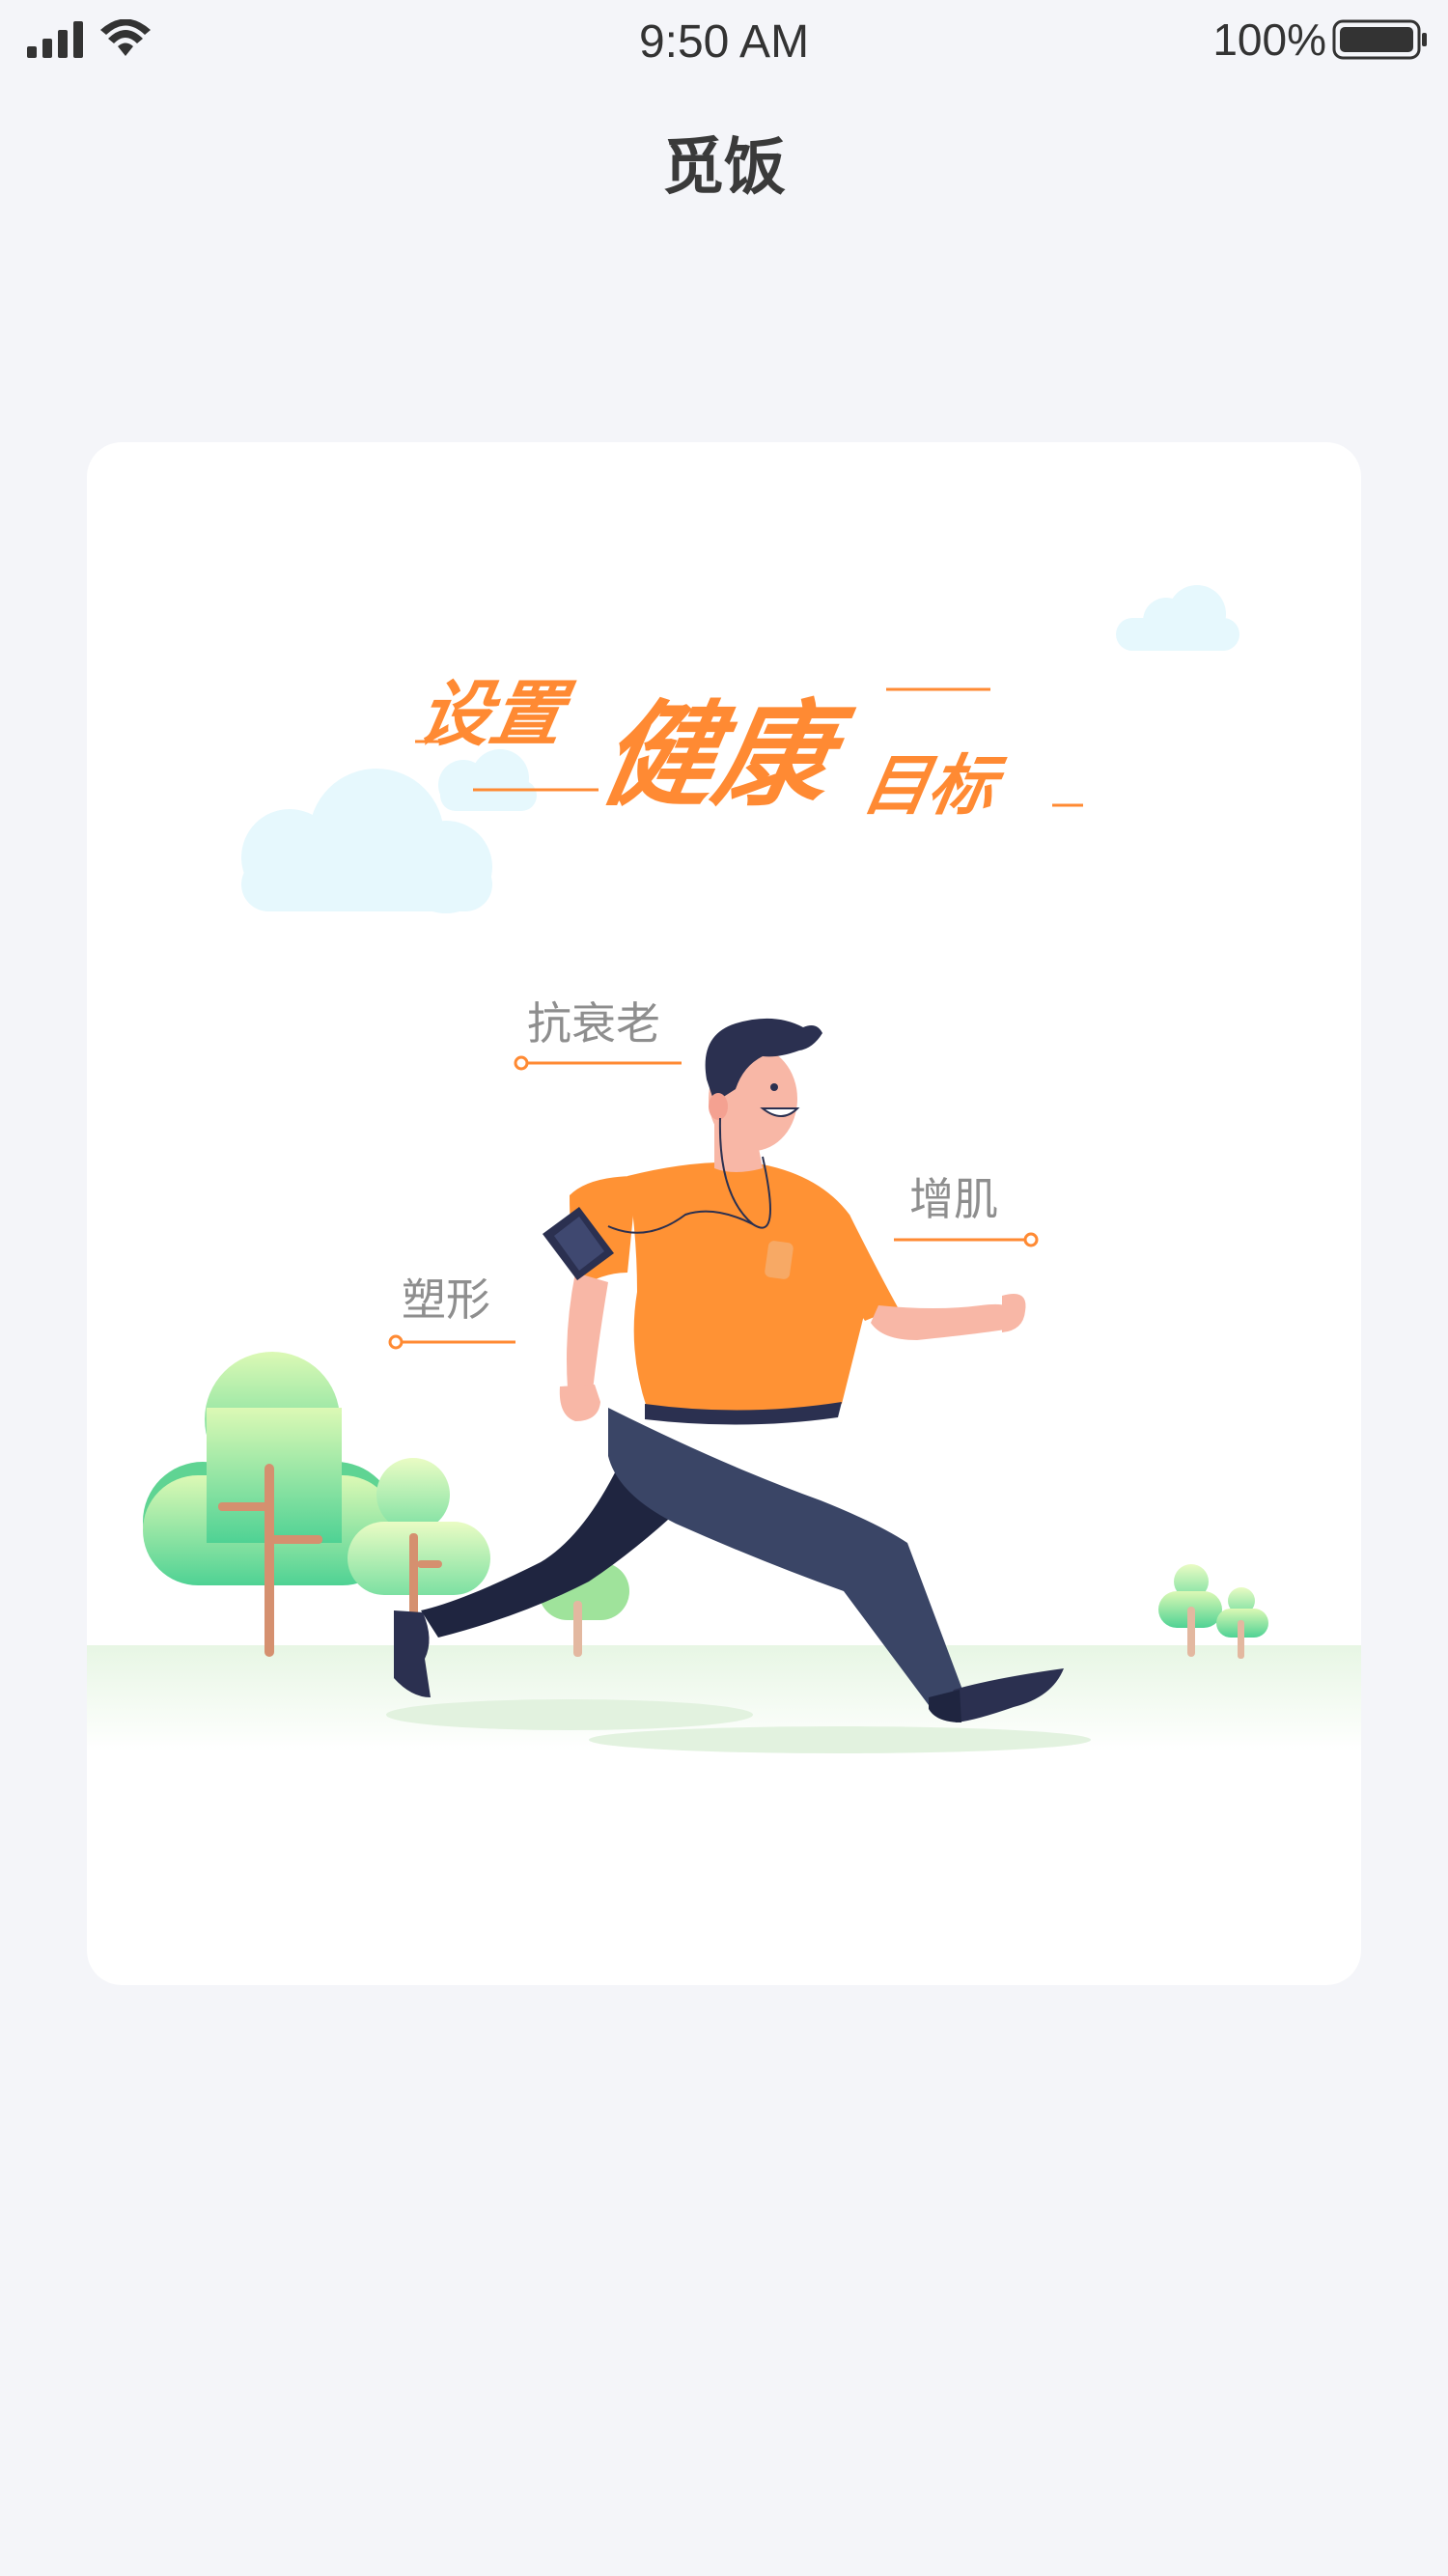 The height and width of the screenshot is (2576, 1448). I want to click on label-line-anti-aging, so click(598, 1063).